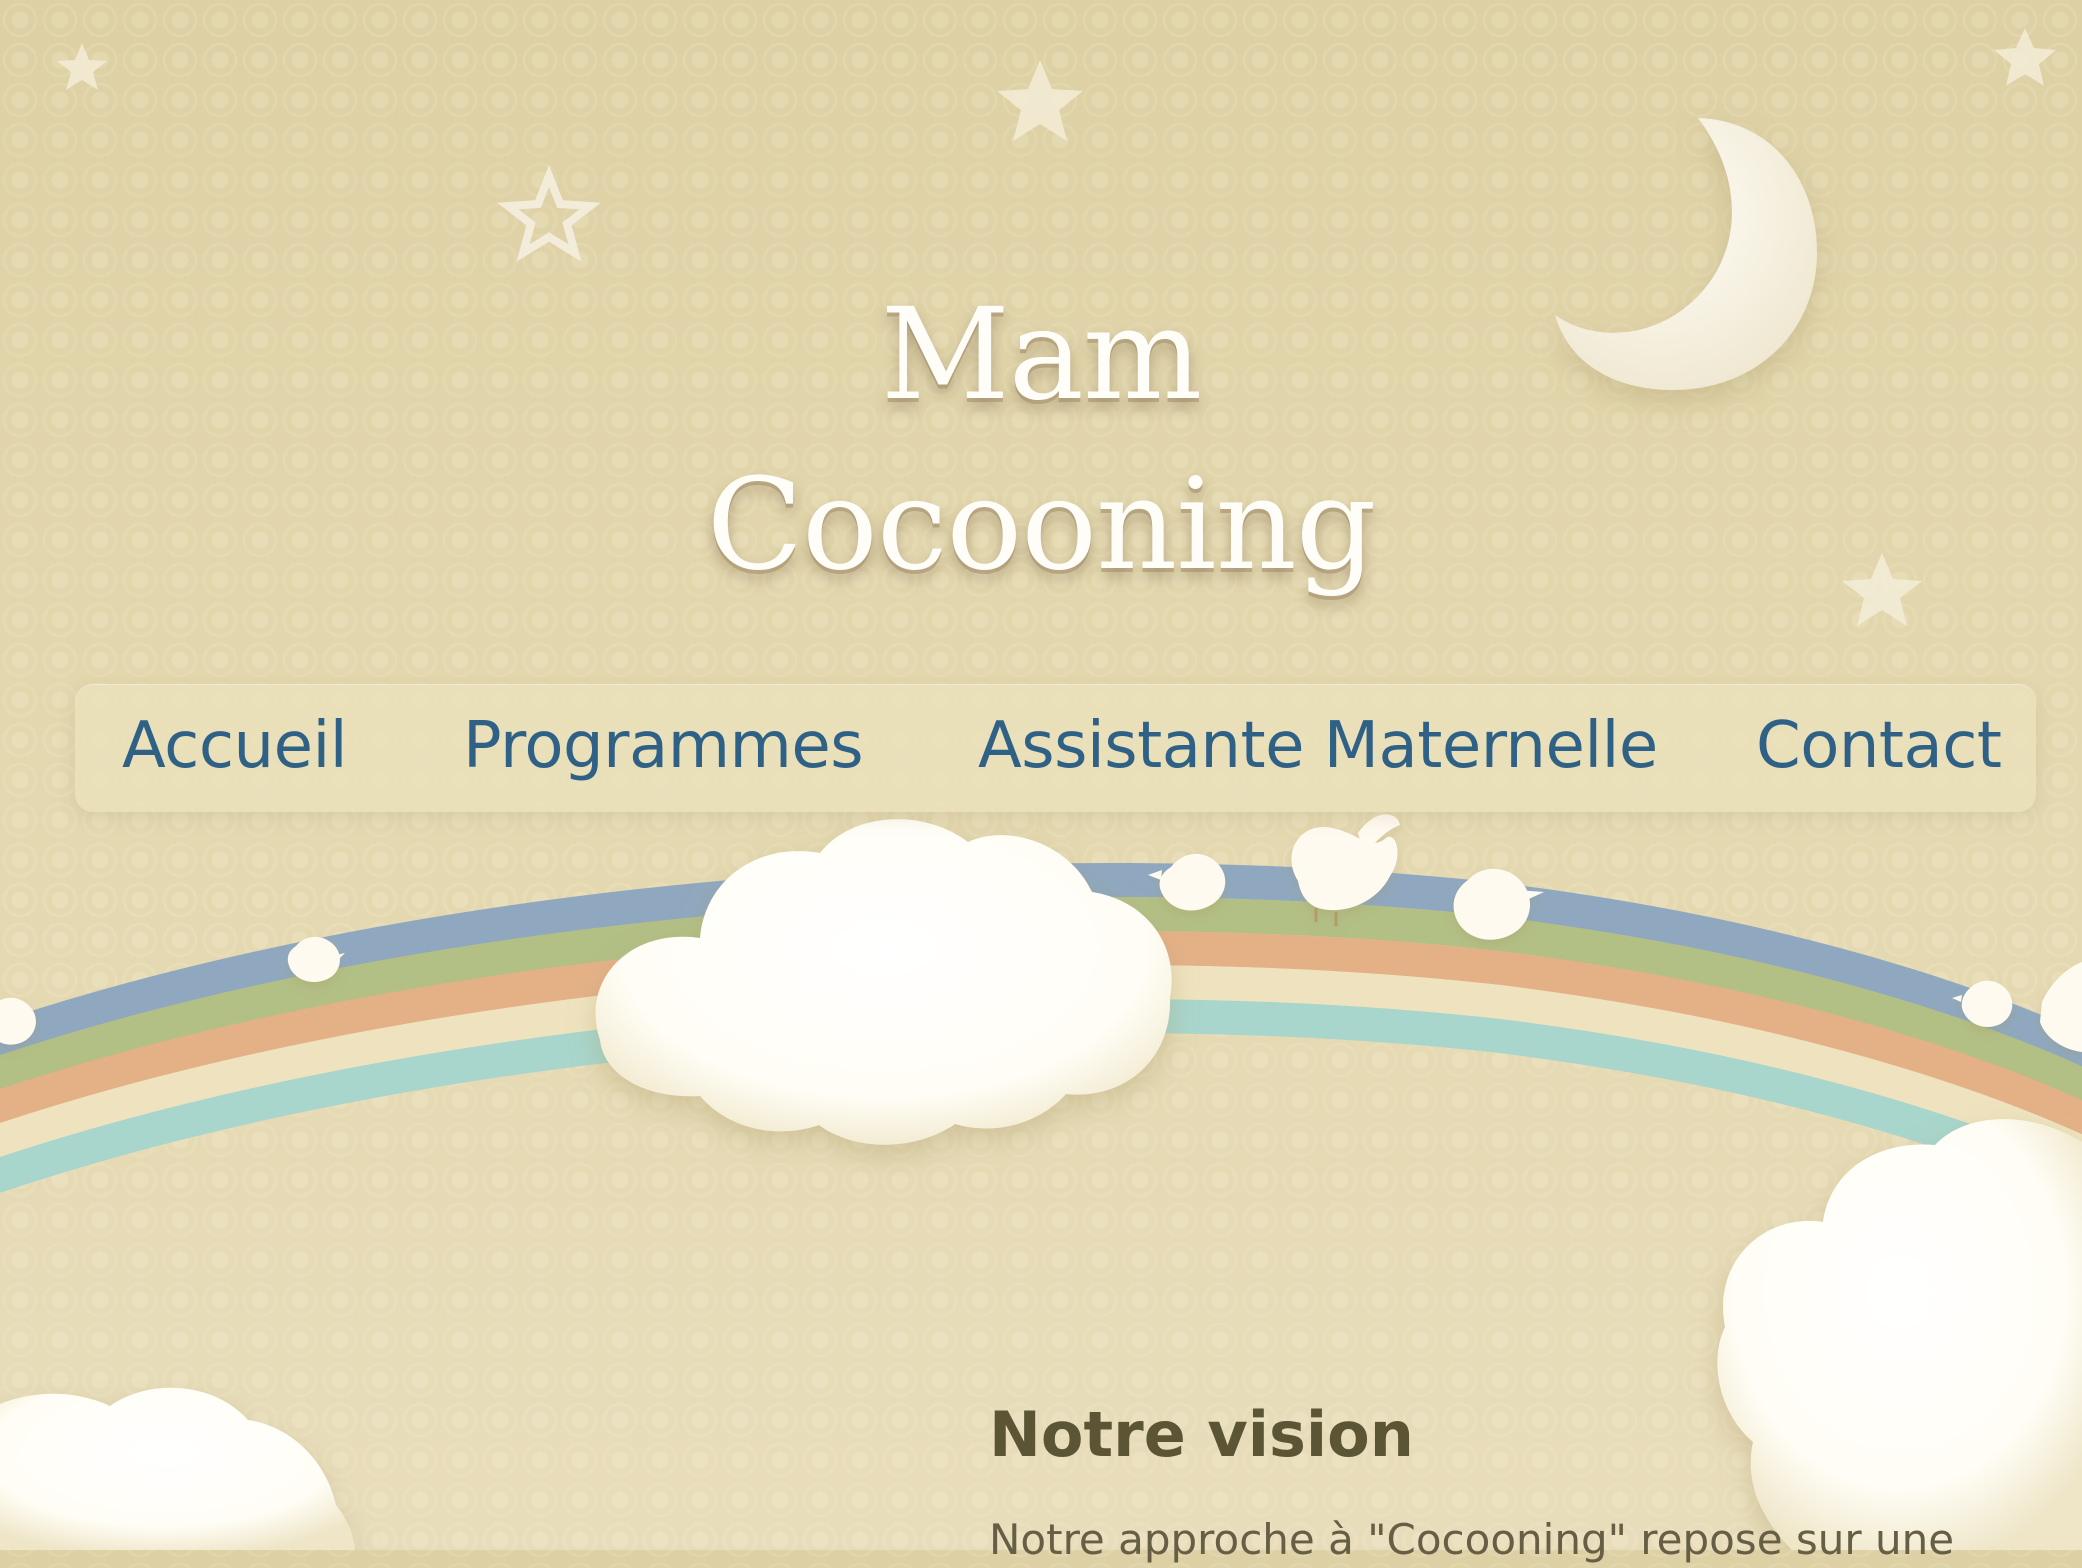  Describe the element at coordinates (1041, 524) in the screenshot. I see `site-title-line-2: Cocooning` at that location.